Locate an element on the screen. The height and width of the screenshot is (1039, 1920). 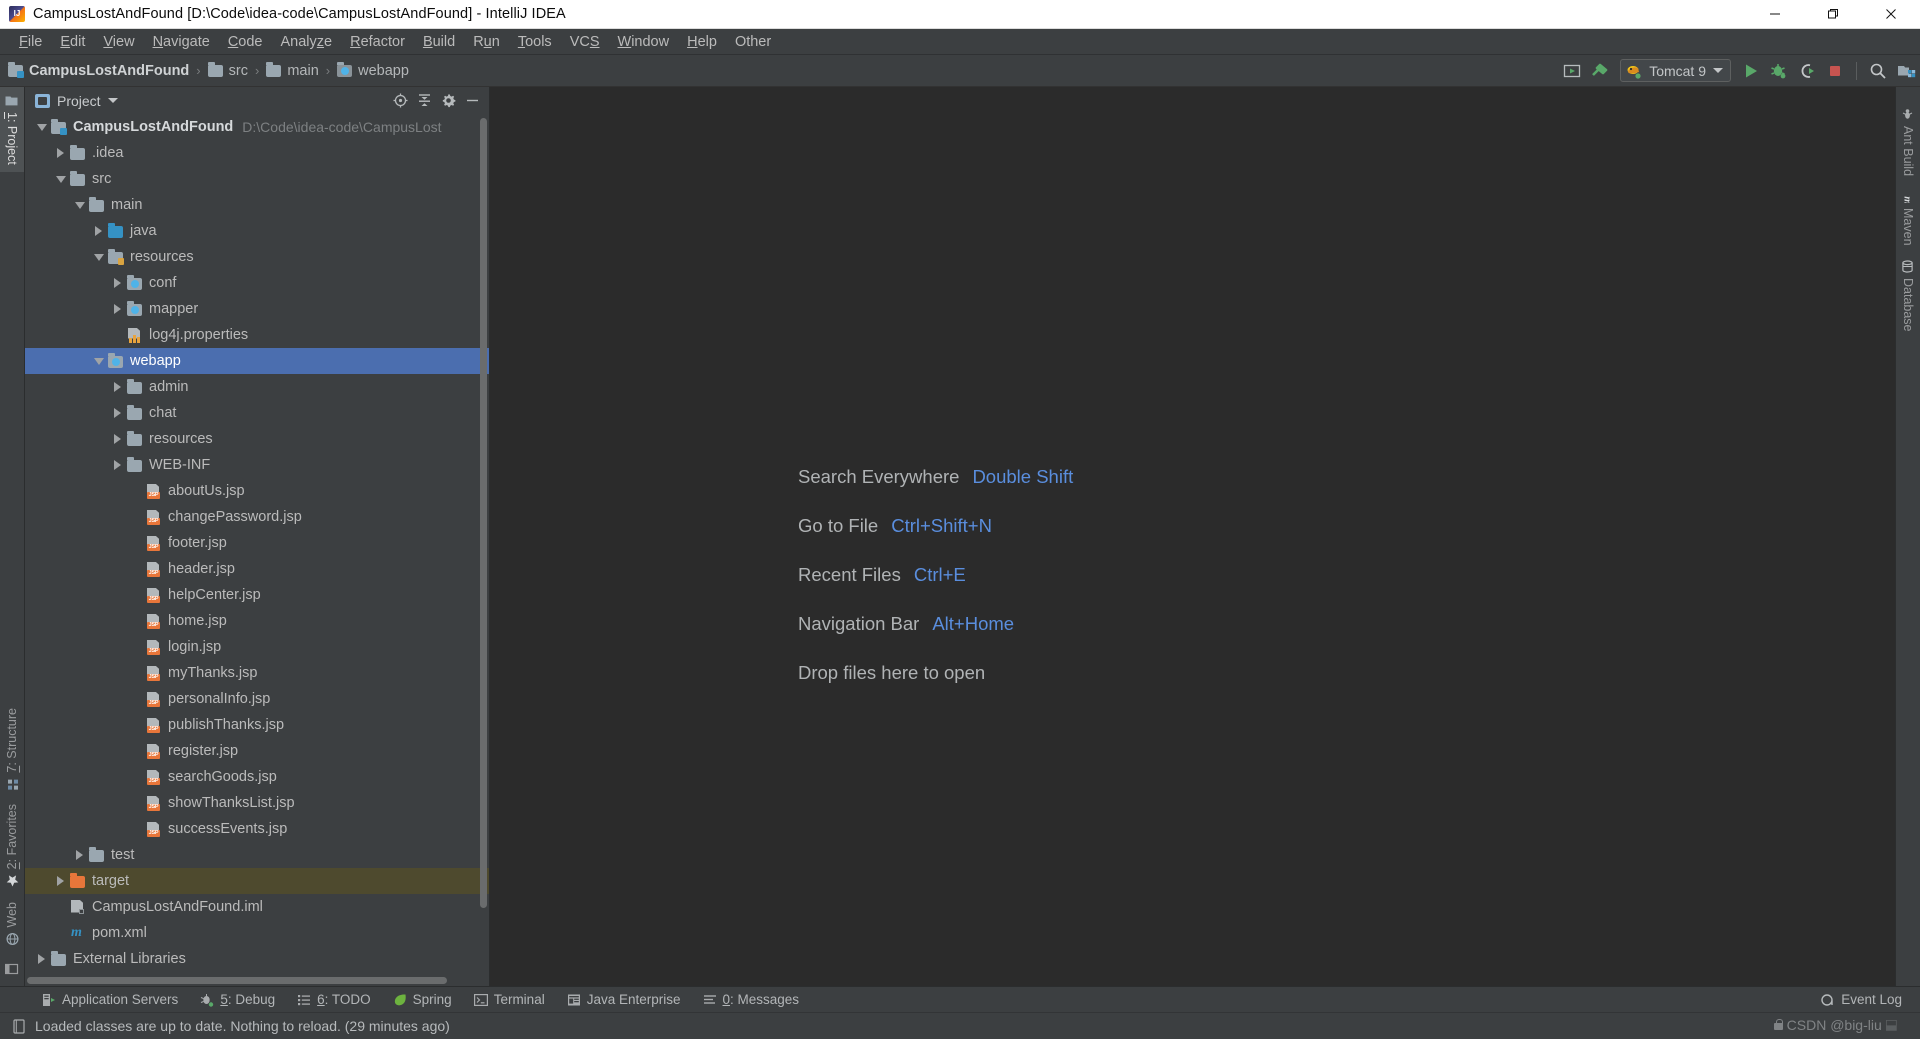
breadcrumb-item-main: main is located at coordinates (292, 70).